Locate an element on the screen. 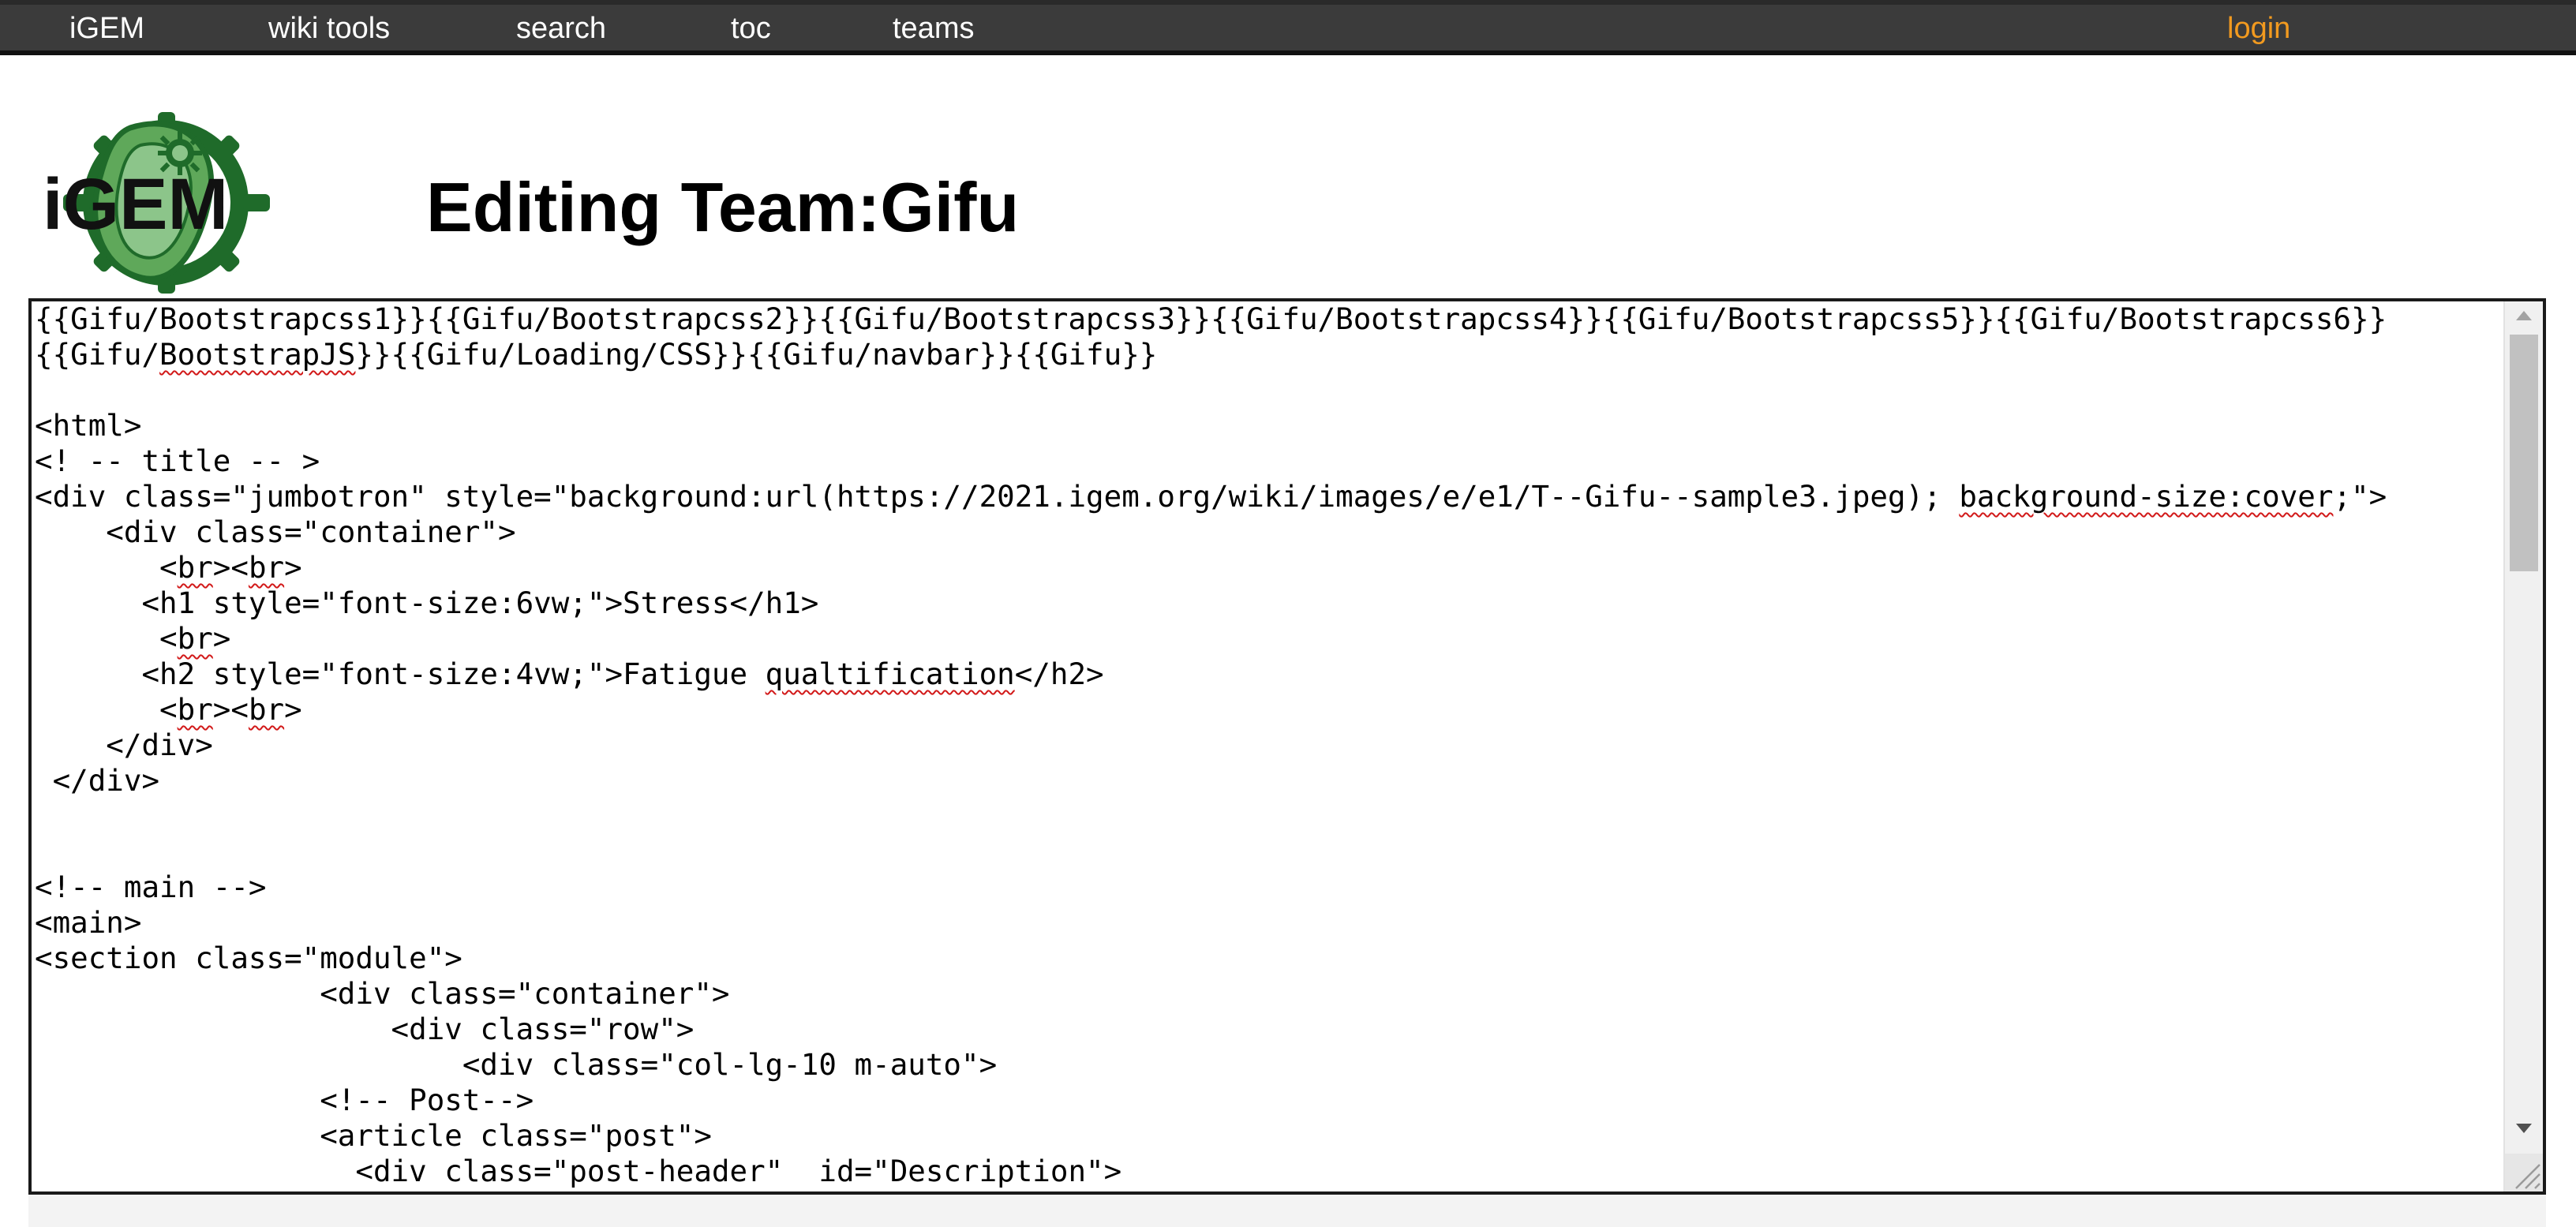 The height and width of the screenshot is (1227, 2576). page-title: Editing Team:Gifu is located at coordinates (723, 207).